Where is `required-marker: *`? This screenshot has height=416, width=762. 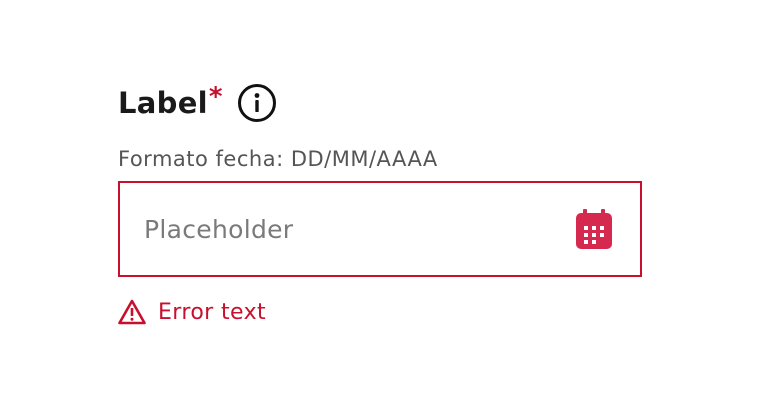 required-marker: * is located at coordinates (215, 97).